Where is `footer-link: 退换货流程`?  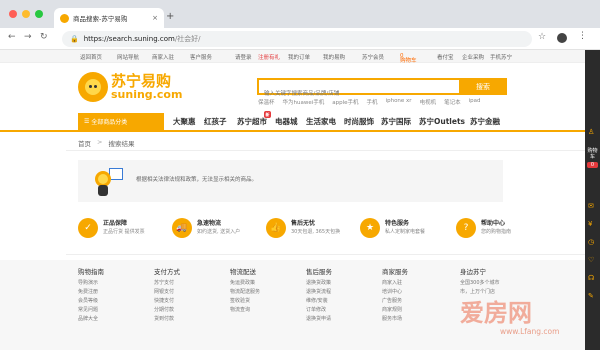 footer-link: 退换货流程 is located at coordinates (319, 292).